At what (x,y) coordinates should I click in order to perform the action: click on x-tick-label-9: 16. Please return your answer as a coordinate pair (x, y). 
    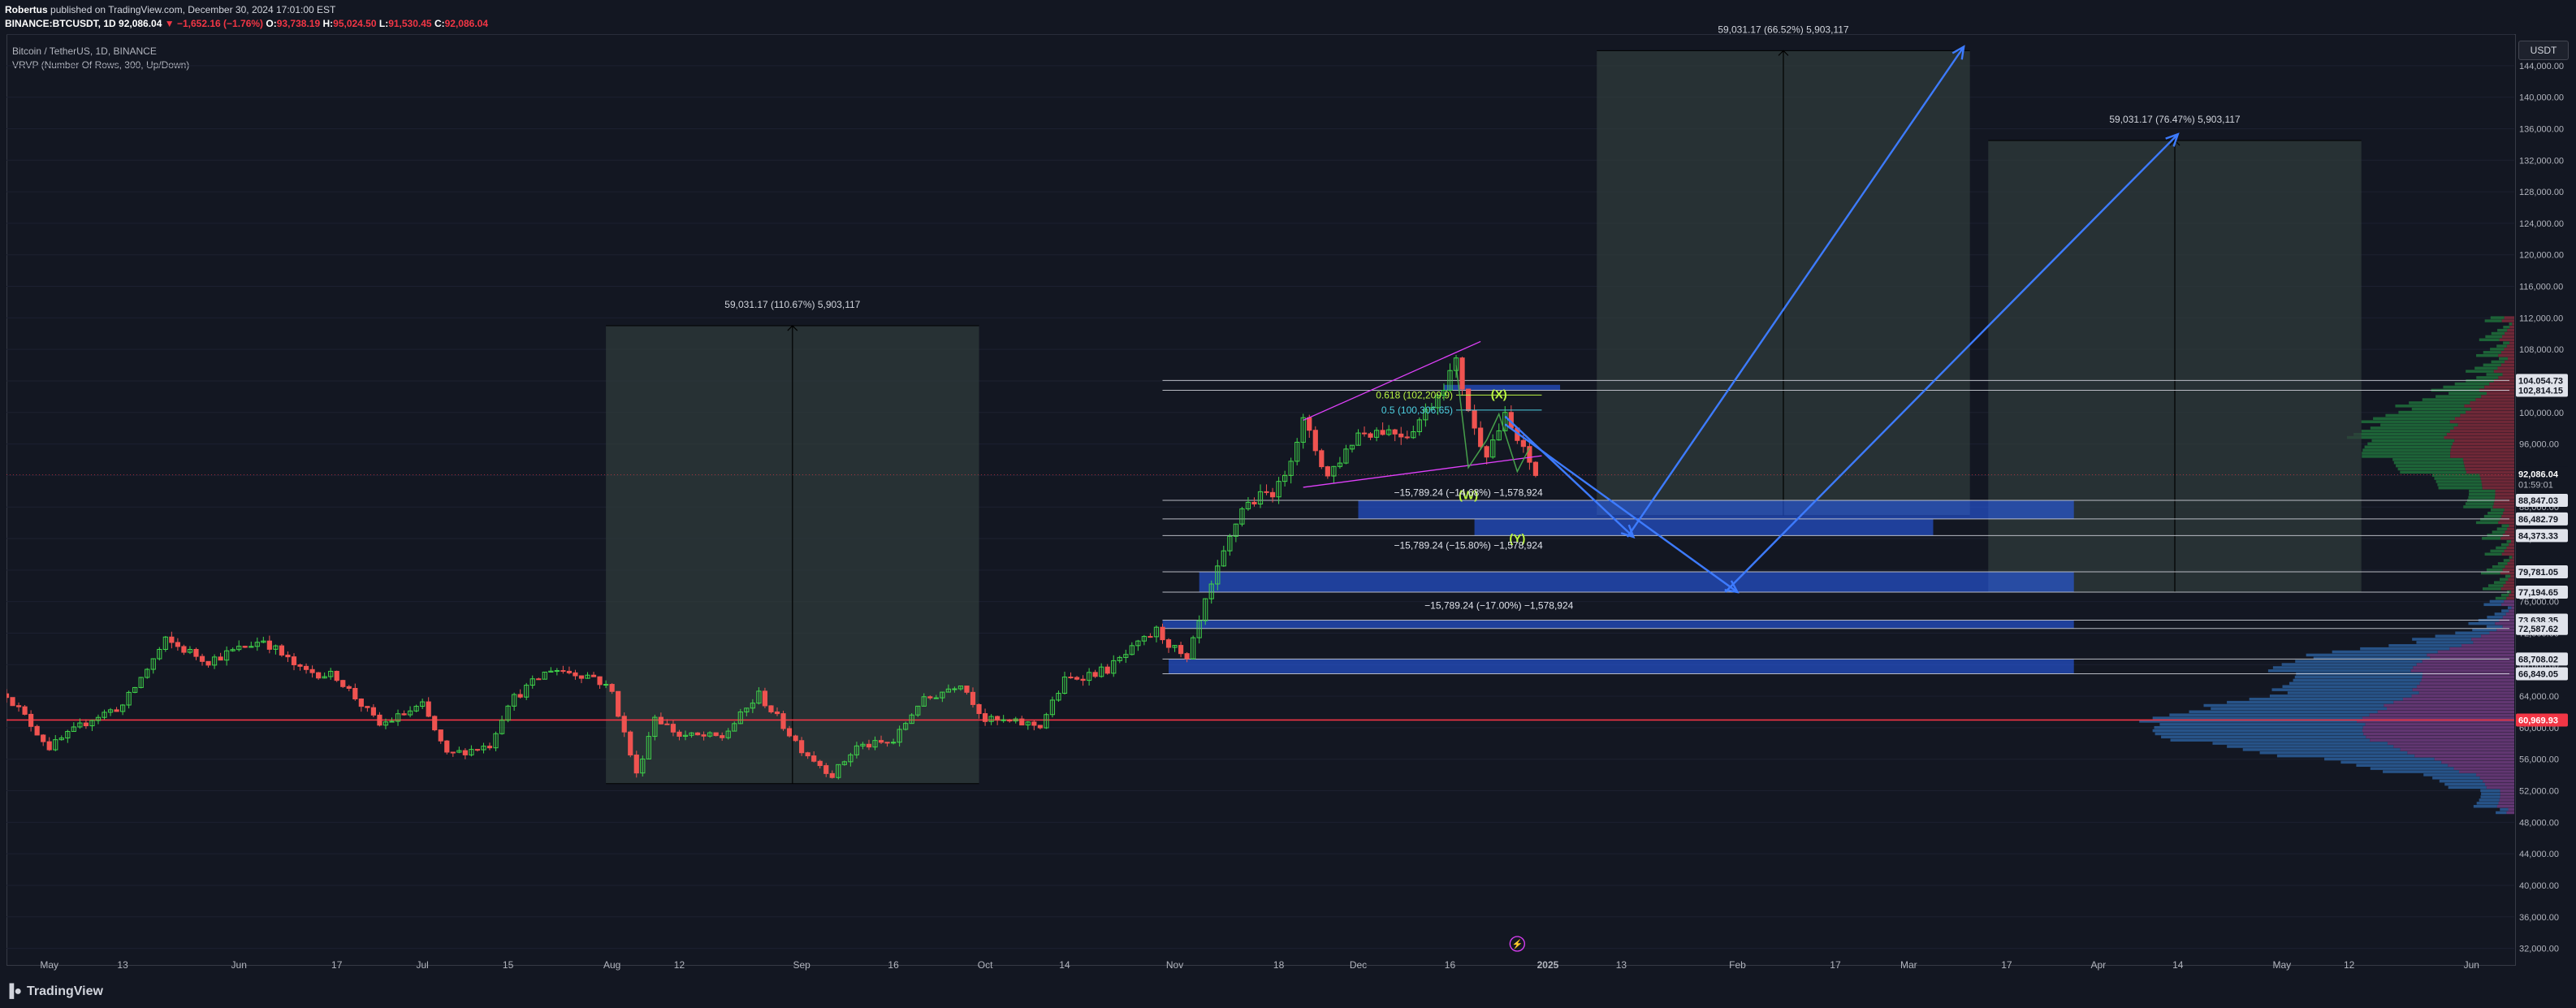
    Looking at the image, I should click on (894, 965).